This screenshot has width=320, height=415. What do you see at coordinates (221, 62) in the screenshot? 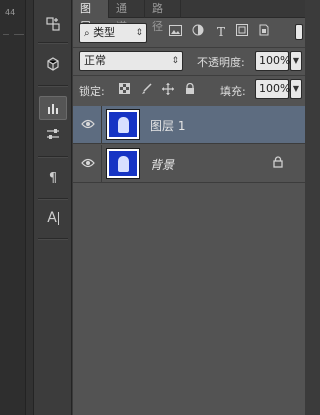
I see `opacity-label: 不透明度:` at bounding box center [221, 62].